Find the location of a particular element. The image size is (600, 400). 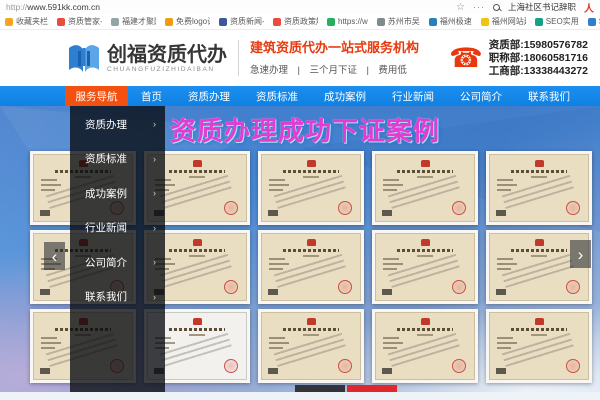

bookmark-item: SEO实用 is located at coordinates (556, 21).